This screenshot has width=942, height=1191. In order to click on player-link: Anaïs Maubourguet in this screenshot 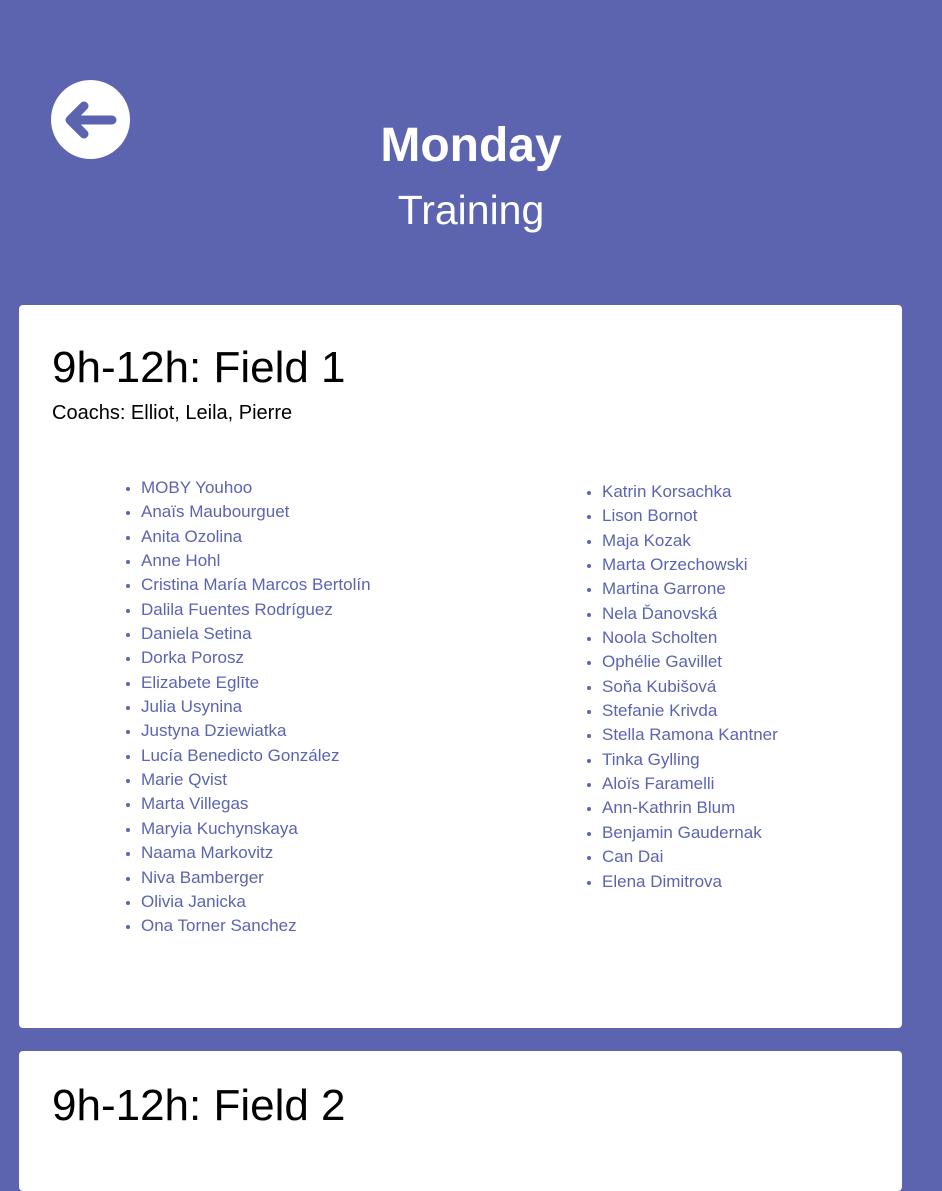, I will do `click(247, 512)`.